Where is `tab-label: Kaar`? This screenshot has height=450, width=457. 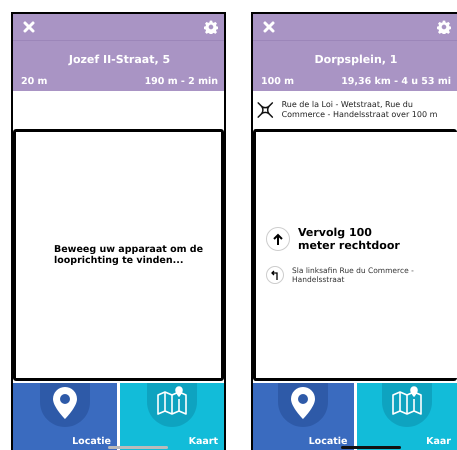
tab-label: Kaar is located at coordinates (438, 441).